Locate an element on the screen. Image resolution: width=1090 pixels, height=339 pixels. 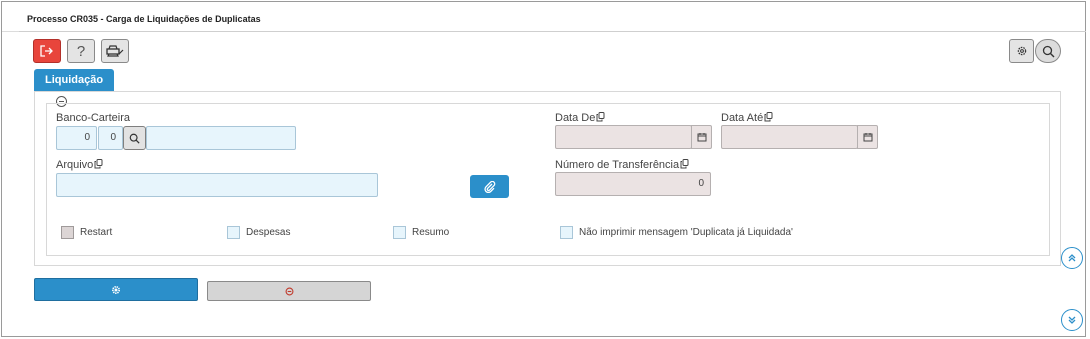
numero-transferencia-label: Número de Transferência is located at coordinates (622, 165).